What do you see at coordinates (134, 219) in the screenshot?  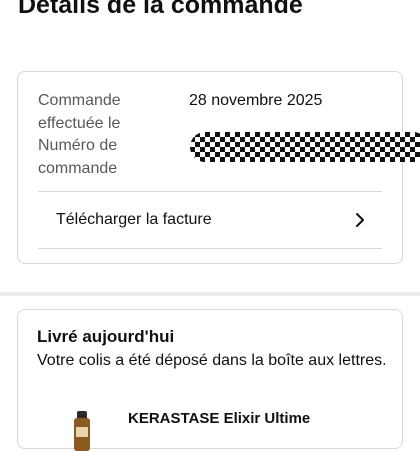 I see `download-invoice-label: Télécharger la facture` at bounding box center [134, 219].